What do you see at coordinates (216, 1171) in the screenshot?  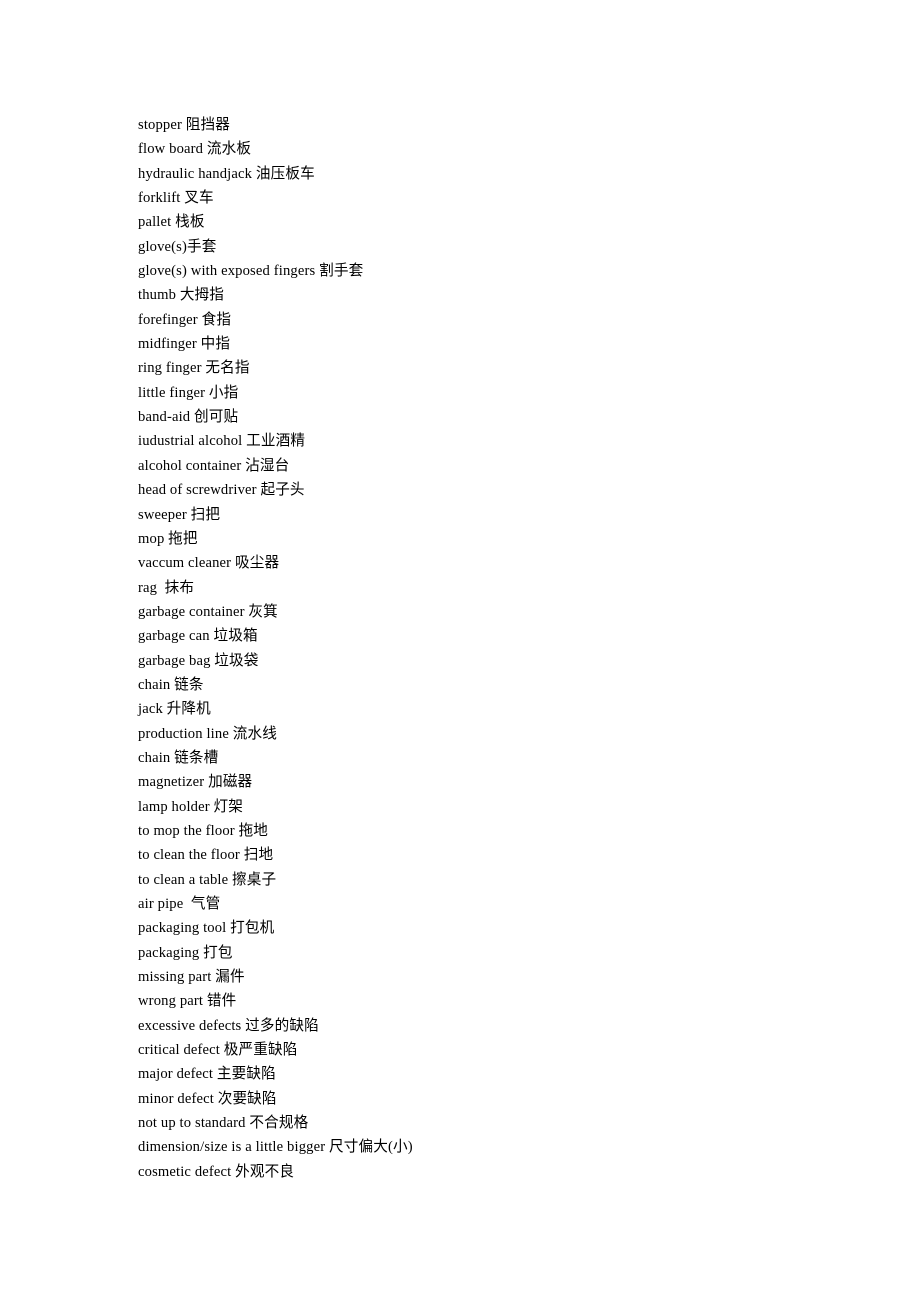 I see `glossary-entry: cosmetic defect 外观不良` at bounding box center [216, 1171].